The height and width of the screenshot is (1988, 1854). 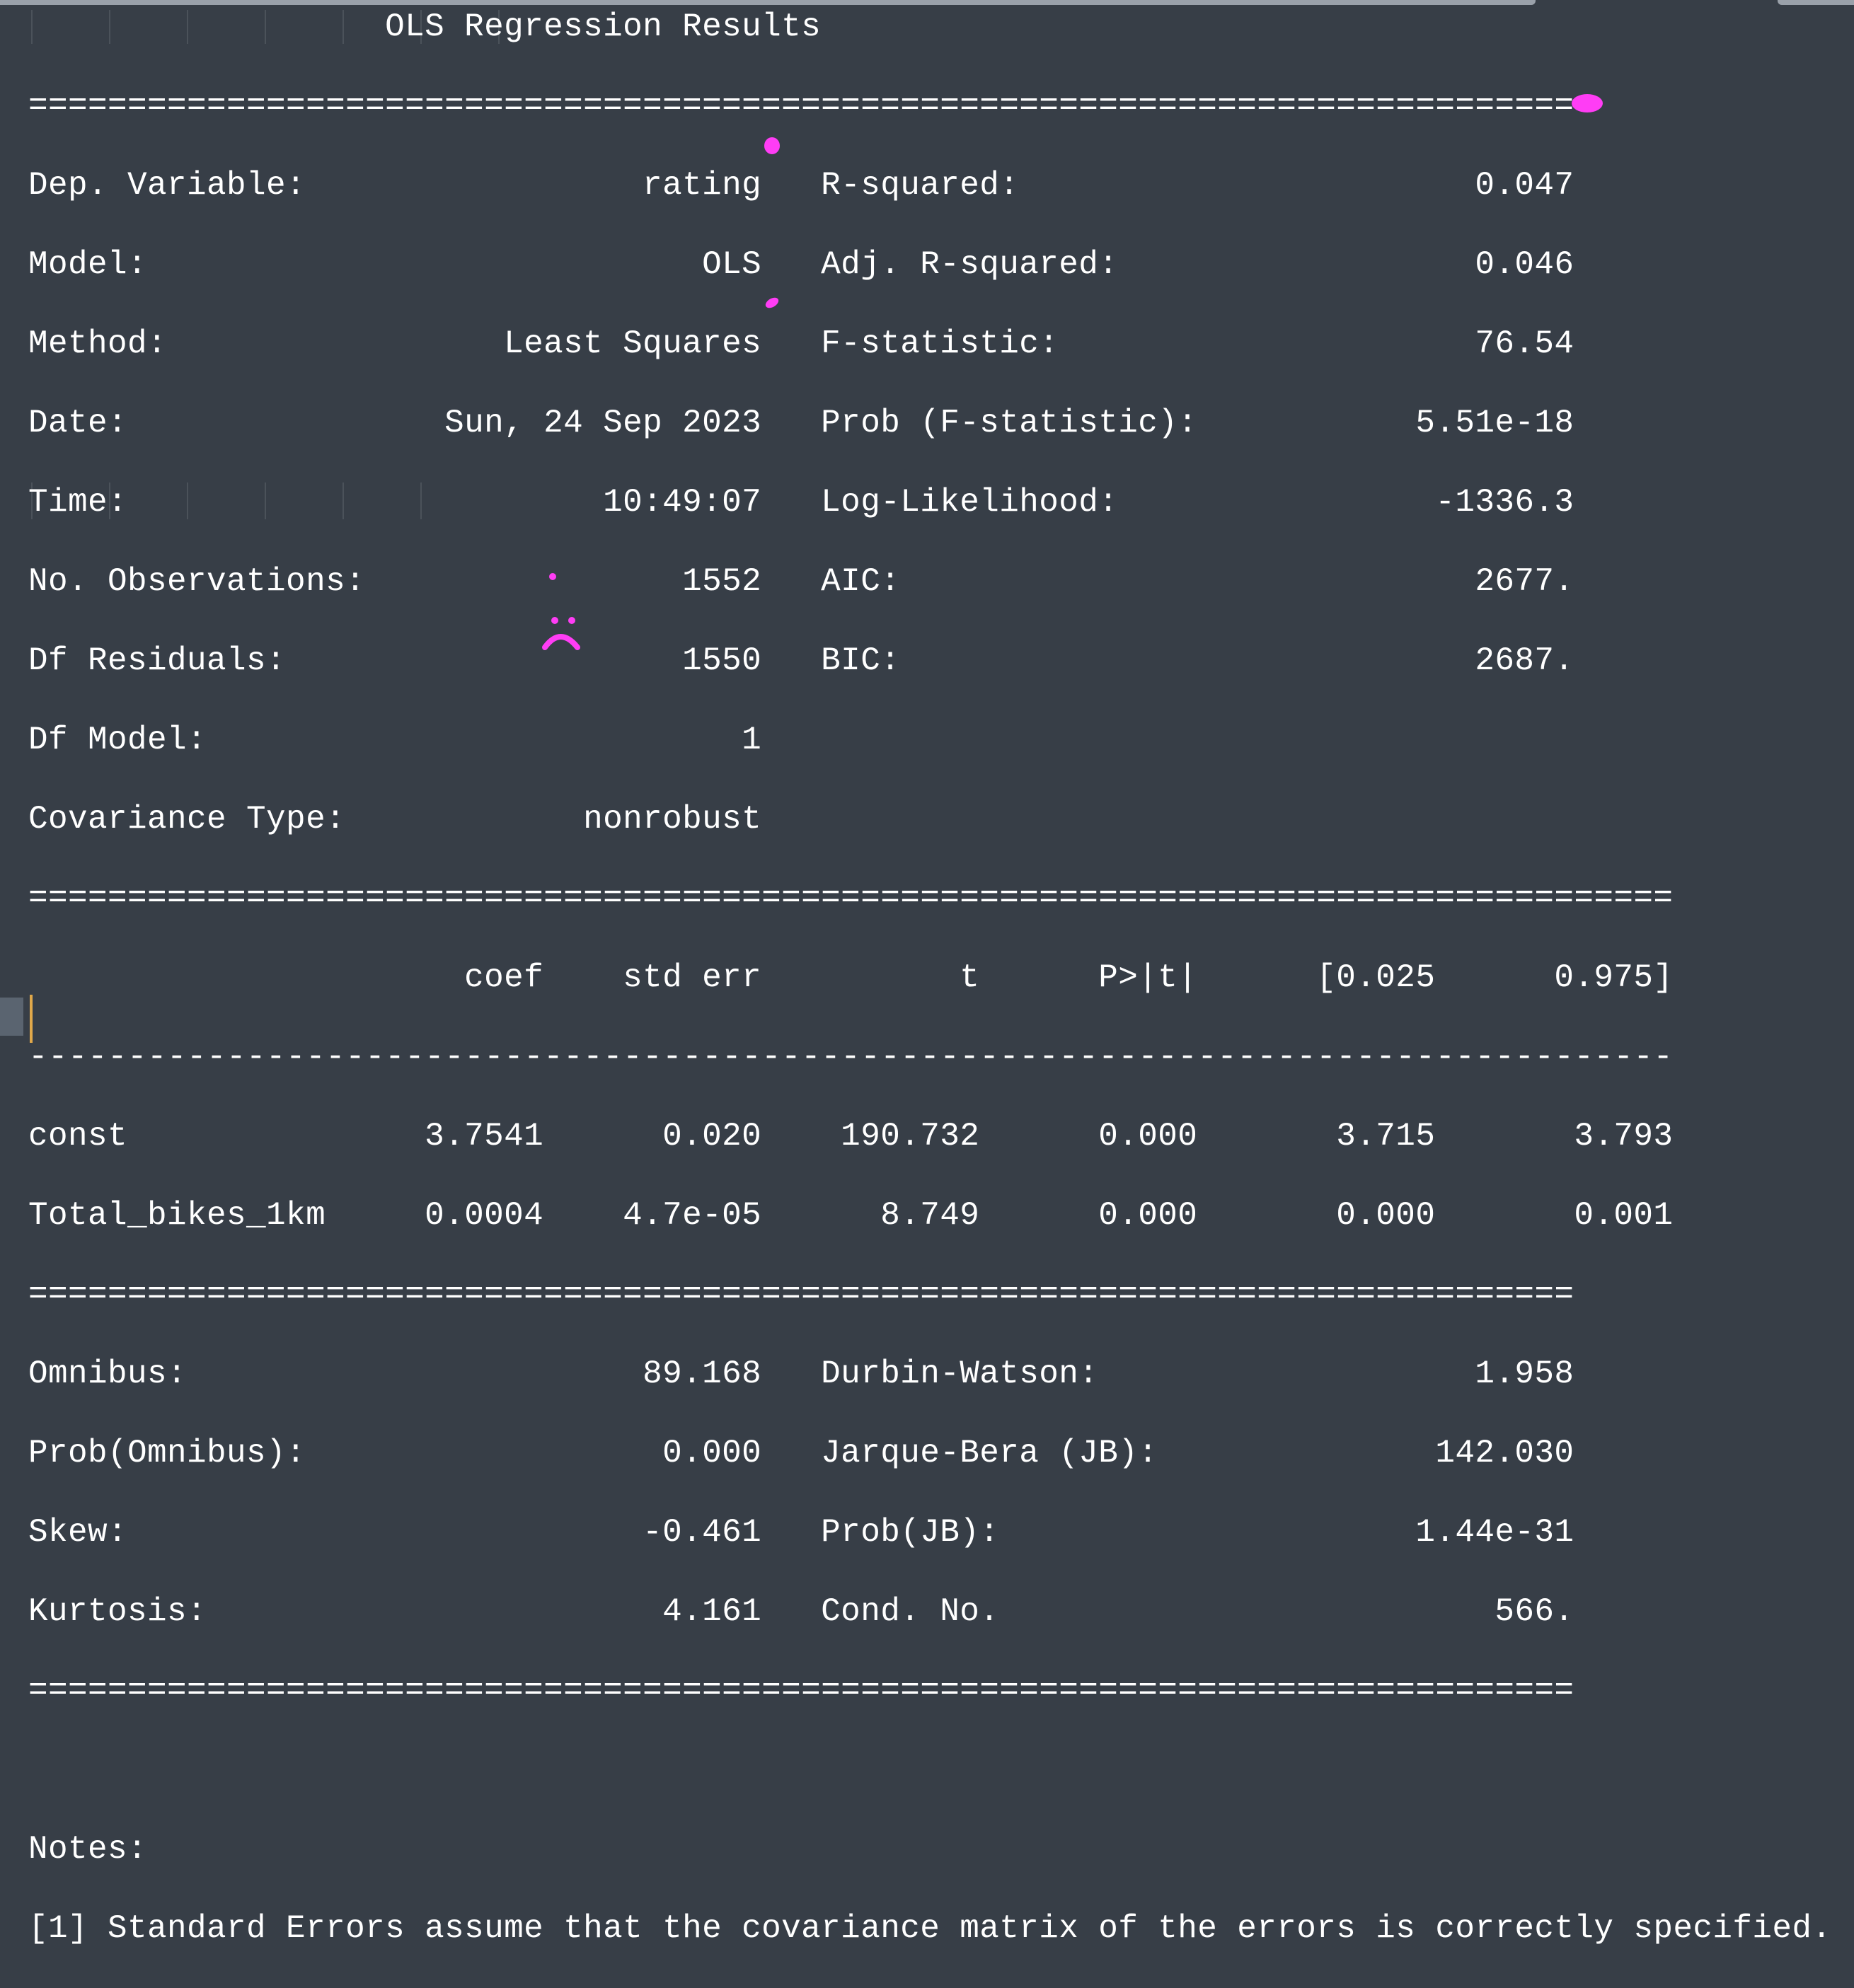 I want to click on row-covariance-type: Covariance Type: nonrobust, so click(x=395, y=819).